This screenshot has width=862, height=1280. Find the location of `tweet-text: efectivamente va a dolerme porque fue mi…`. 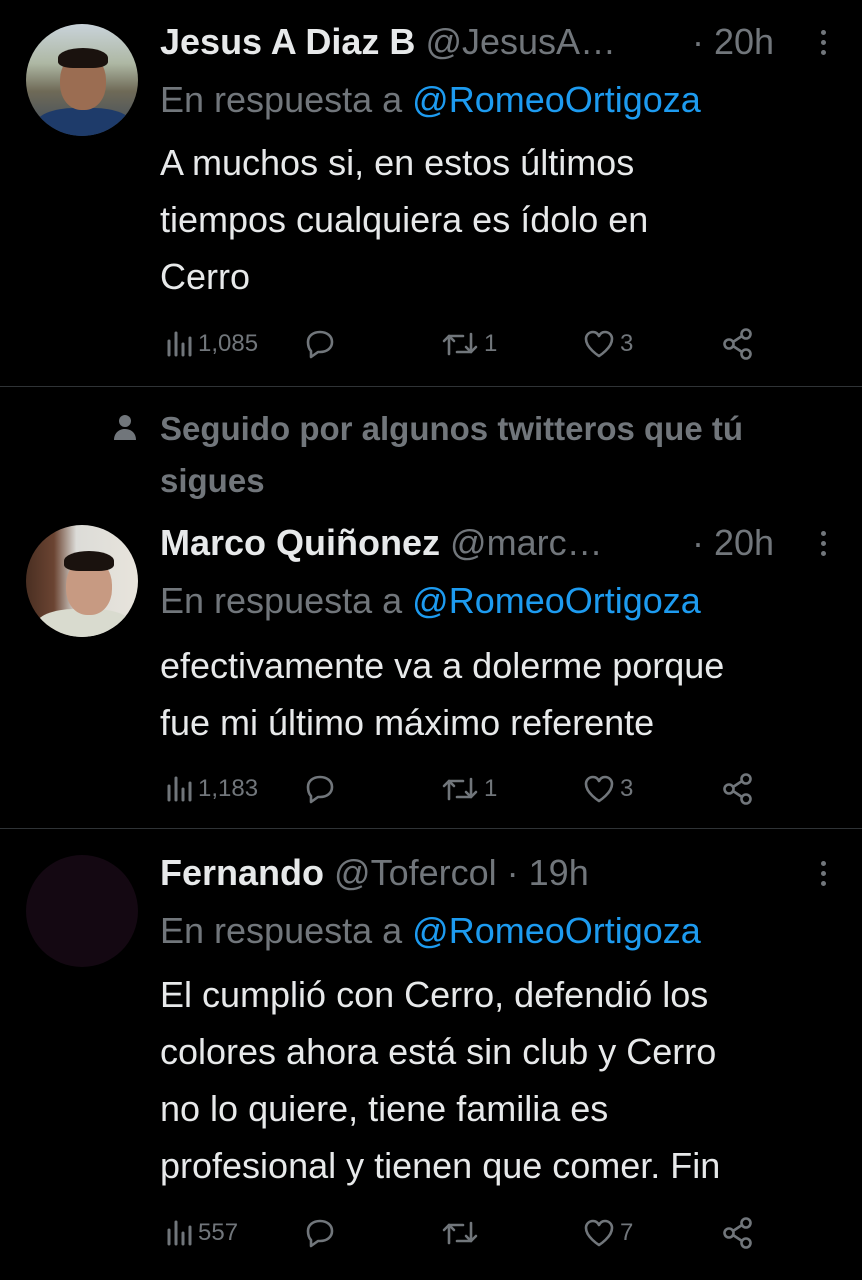

tweet-text: efectivamente va a dolerme porque fue mi… is located at coordinates (505, 694).